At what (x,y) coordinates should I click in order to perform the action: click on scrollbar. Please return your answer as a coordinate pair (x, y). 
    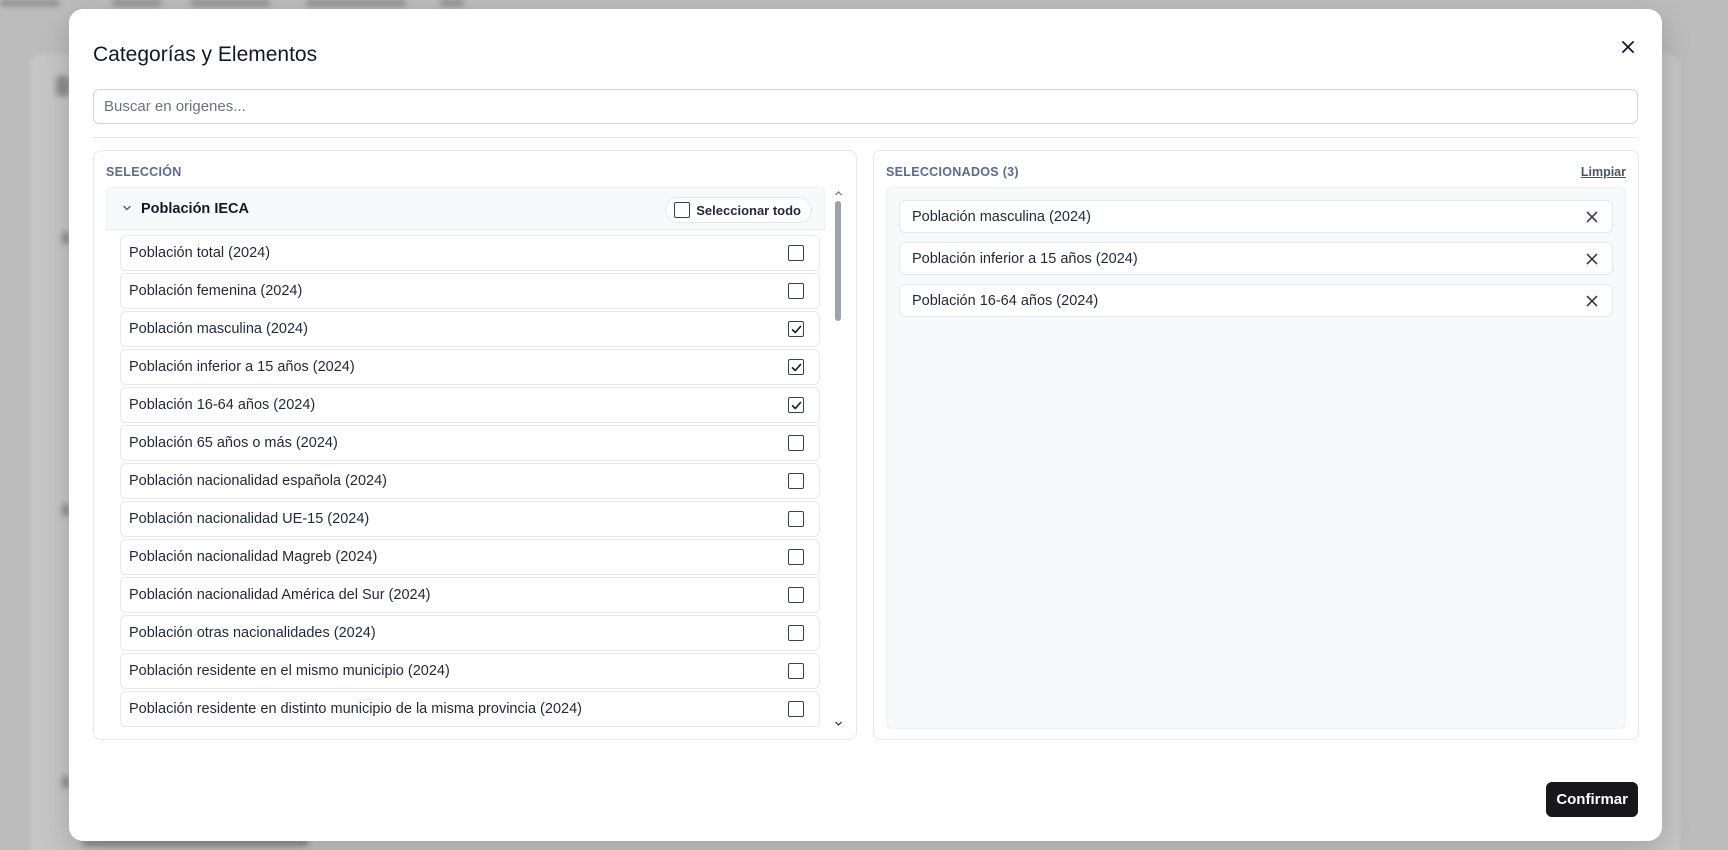
    Looking at the image, I should click on (838, 458).